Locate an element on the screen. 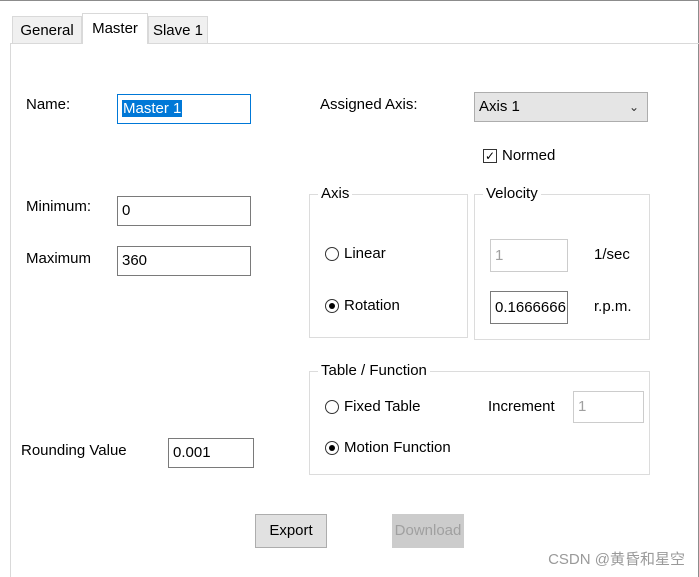 The image size is (699, 577). download-button: Download is located at coordinates (428, 531).